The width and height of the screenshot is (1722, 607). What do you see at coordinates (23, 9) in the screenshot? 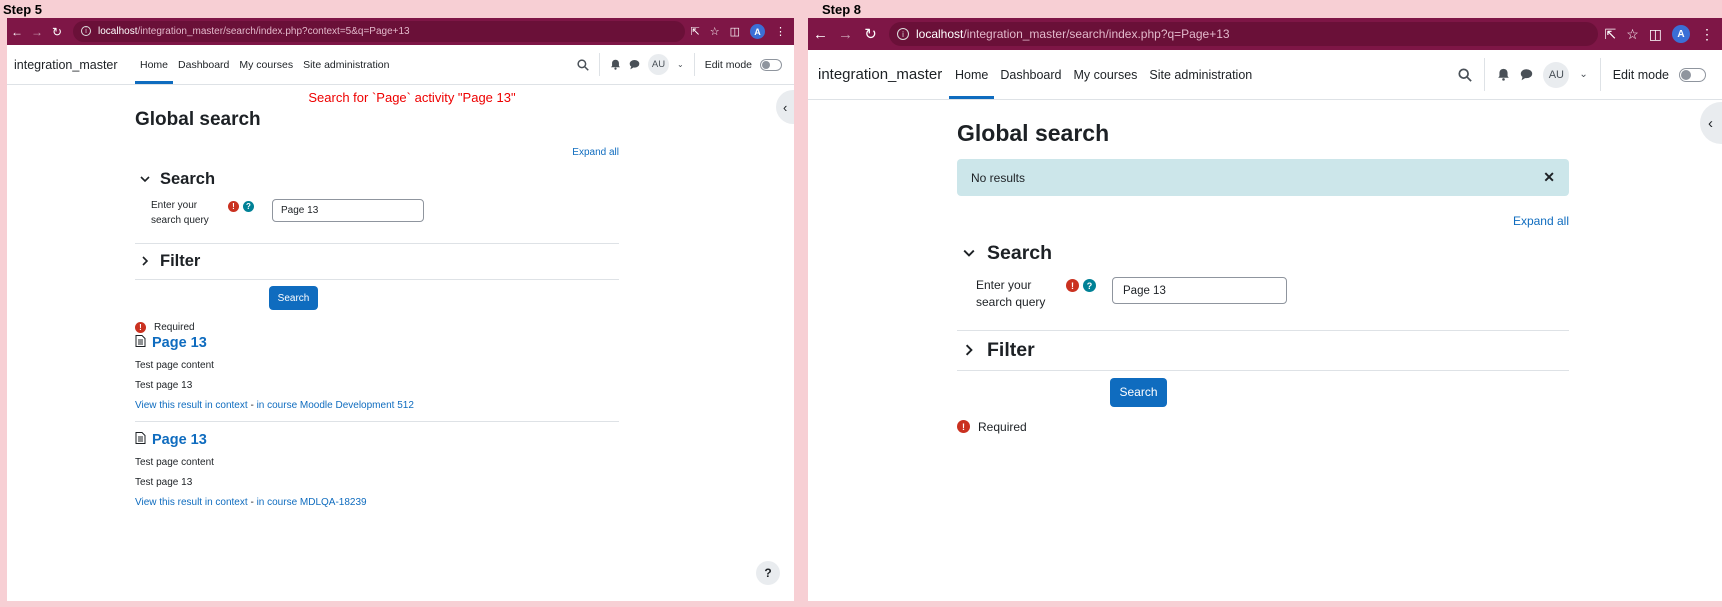
I see `step-label: Step 5` at bounding box center [23, 9].